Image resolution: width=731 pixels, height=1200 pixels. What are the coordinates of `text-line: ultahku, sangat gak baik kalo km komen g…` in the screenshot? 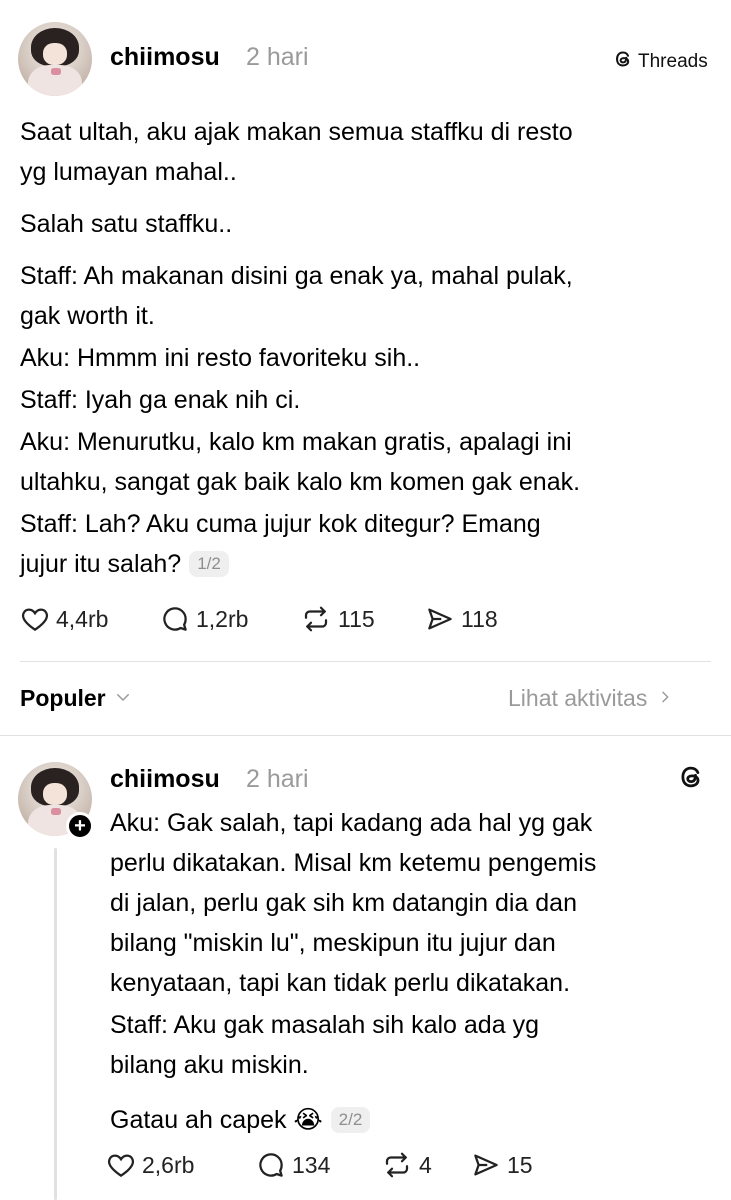 It's located at (300, 482).